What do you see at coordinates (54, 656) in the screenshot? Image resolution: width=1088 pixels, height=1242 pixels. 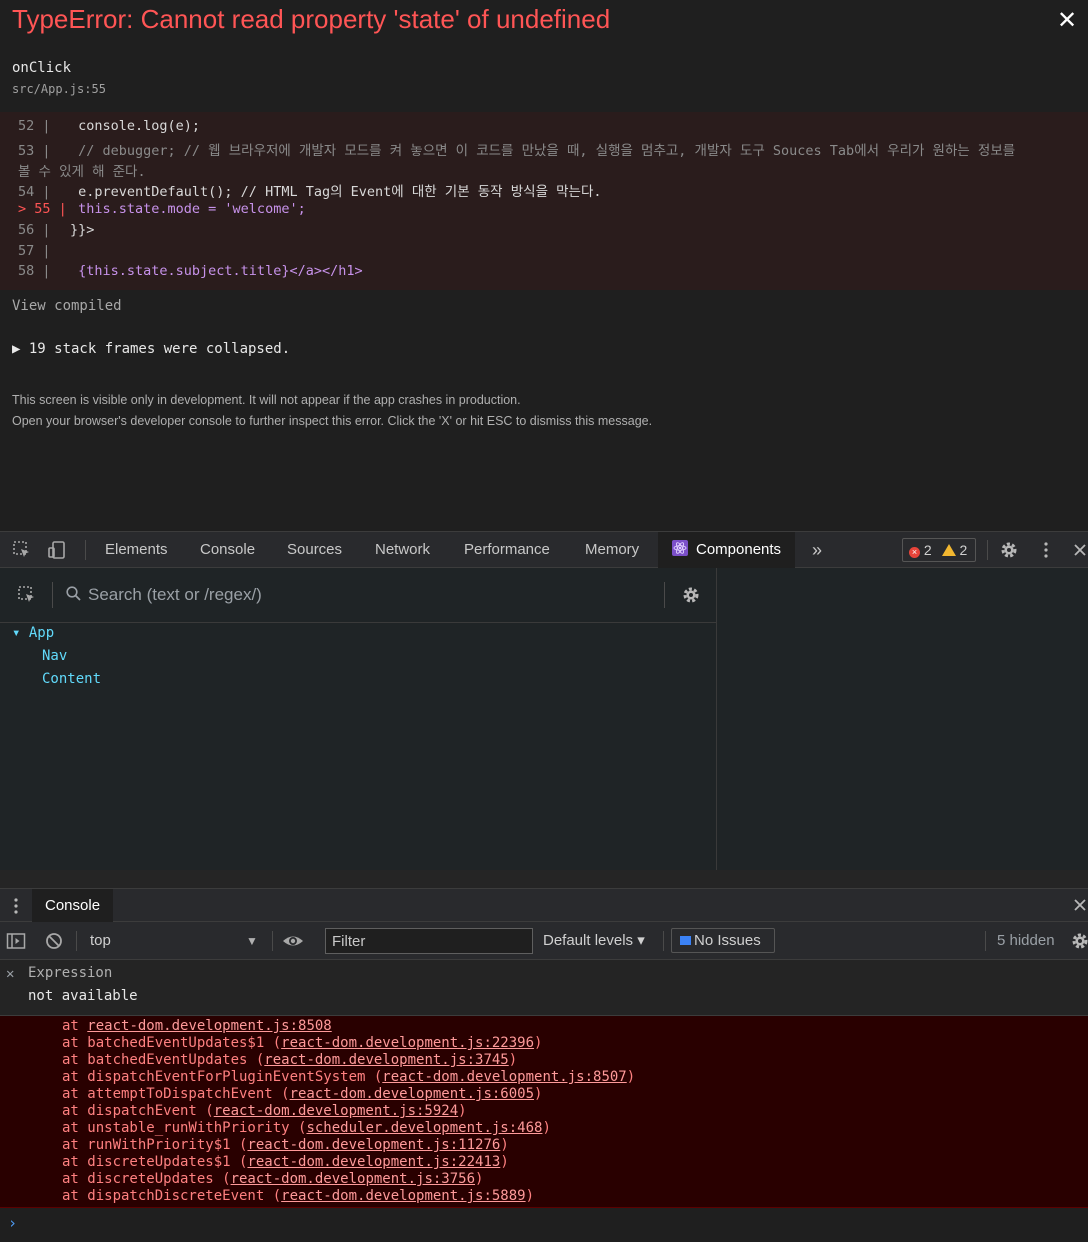 I see `tree-node-nav: Nav` at bounding box center [54, 656].